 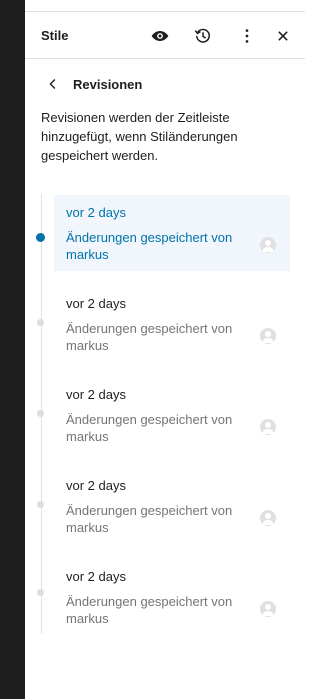 I want to click on chevron-left-icon, so click(x=52, y=84).